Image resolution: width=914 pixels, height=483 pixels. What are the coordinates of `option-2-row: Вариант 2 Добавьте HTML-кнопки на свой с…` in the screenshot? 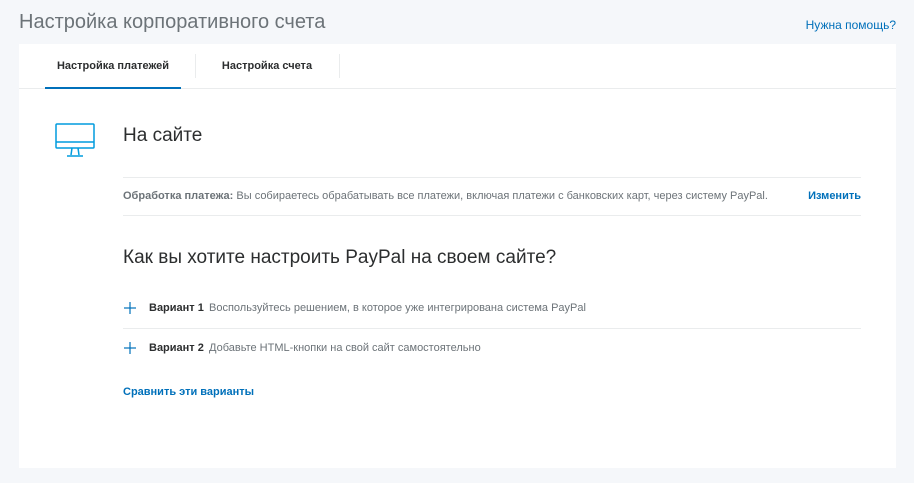 It's located at (492, 348).